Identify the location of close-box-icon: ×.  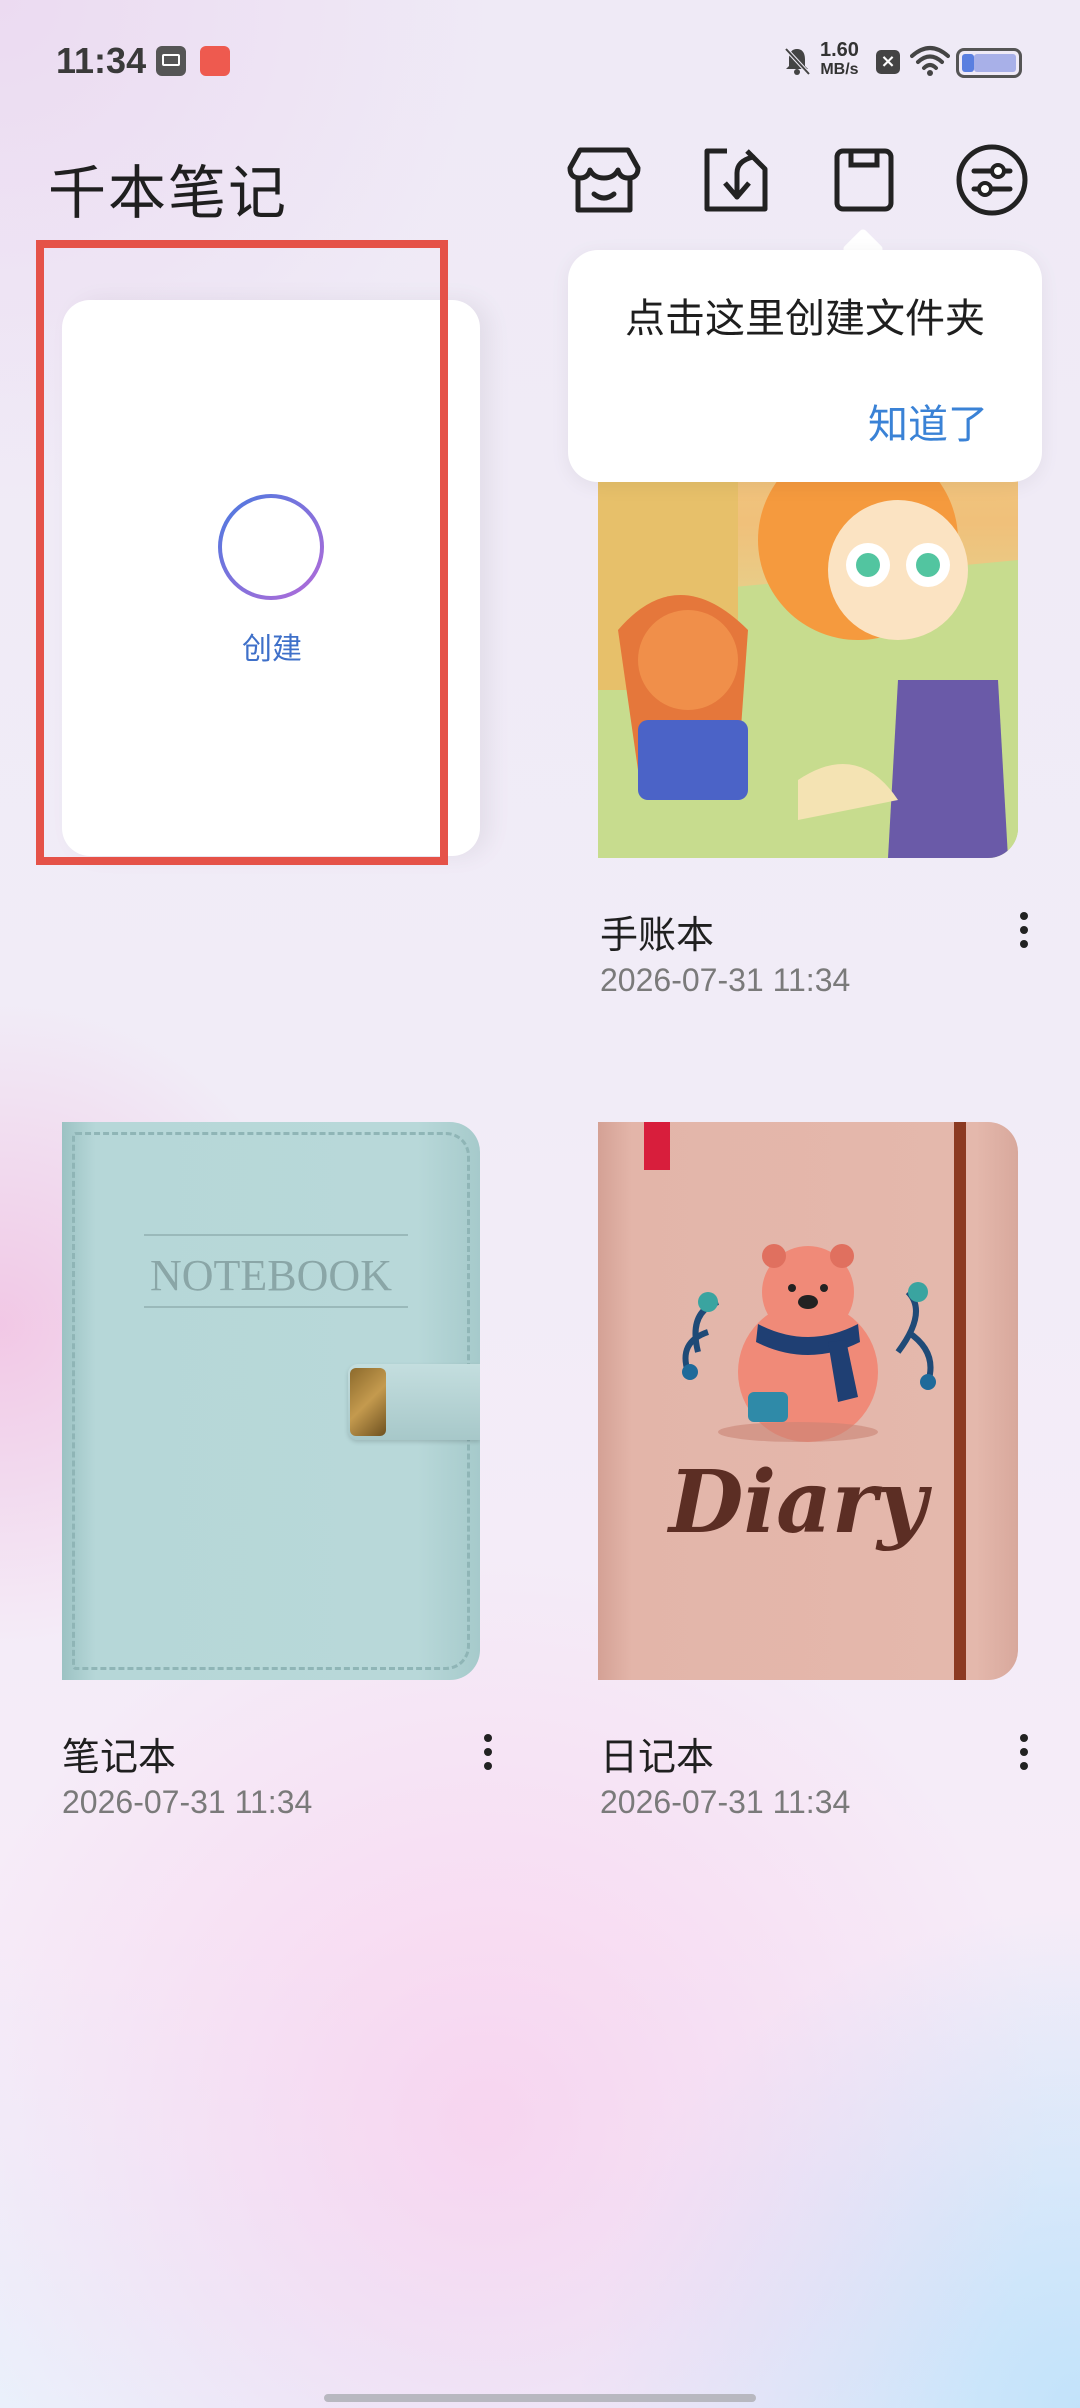
(888, 62).